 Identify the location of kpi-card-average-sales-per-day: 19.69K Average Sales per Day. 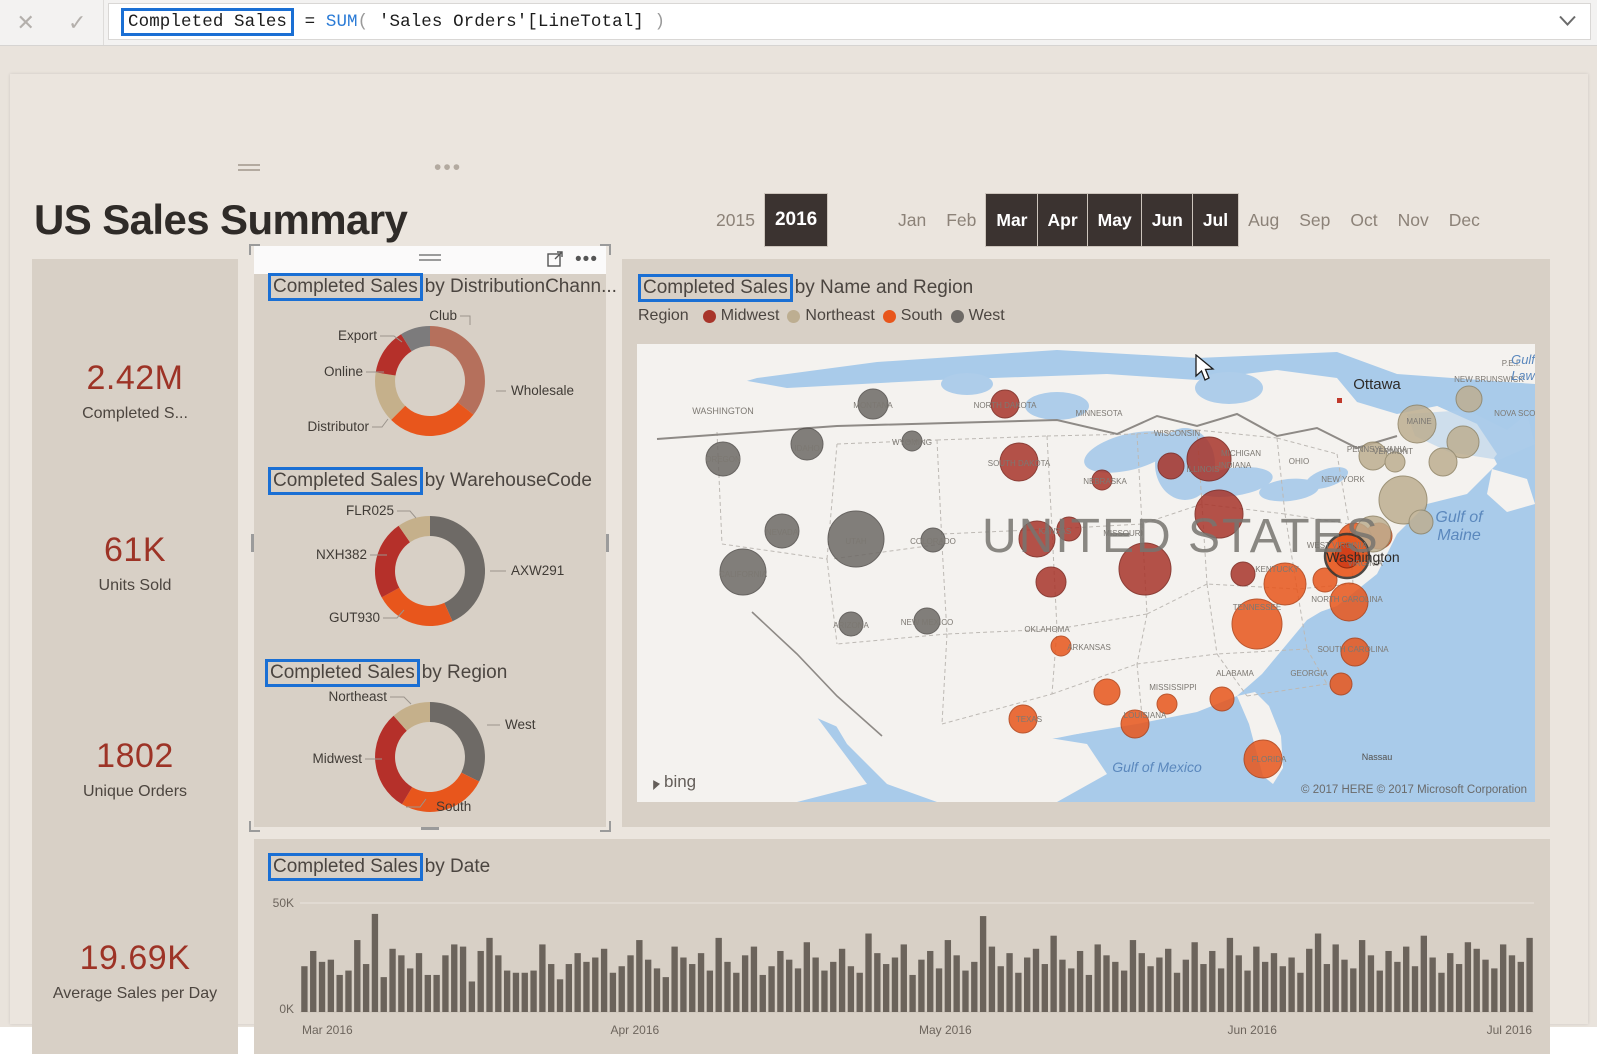
(135, 971).